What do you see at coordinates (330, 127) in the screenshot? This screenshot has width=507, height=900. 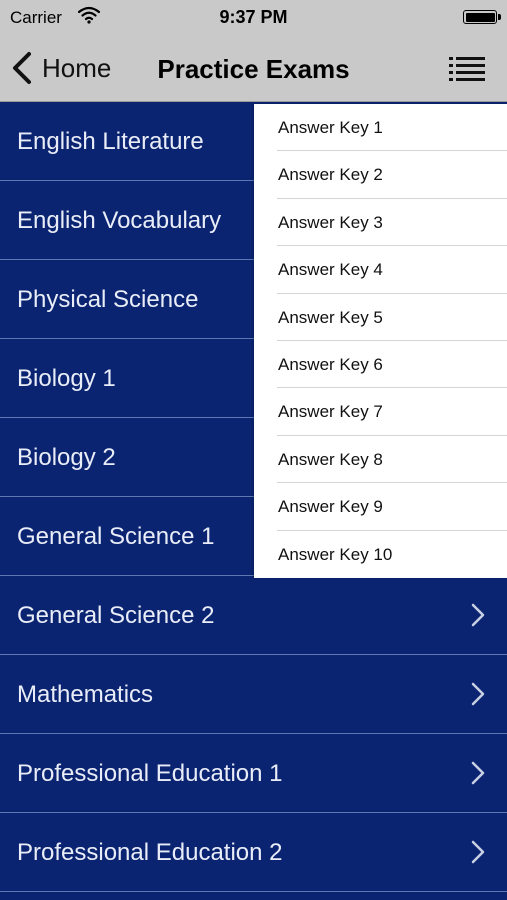 I see `answer-key-label: Answer Key 1` at bounding box center [330, 127].